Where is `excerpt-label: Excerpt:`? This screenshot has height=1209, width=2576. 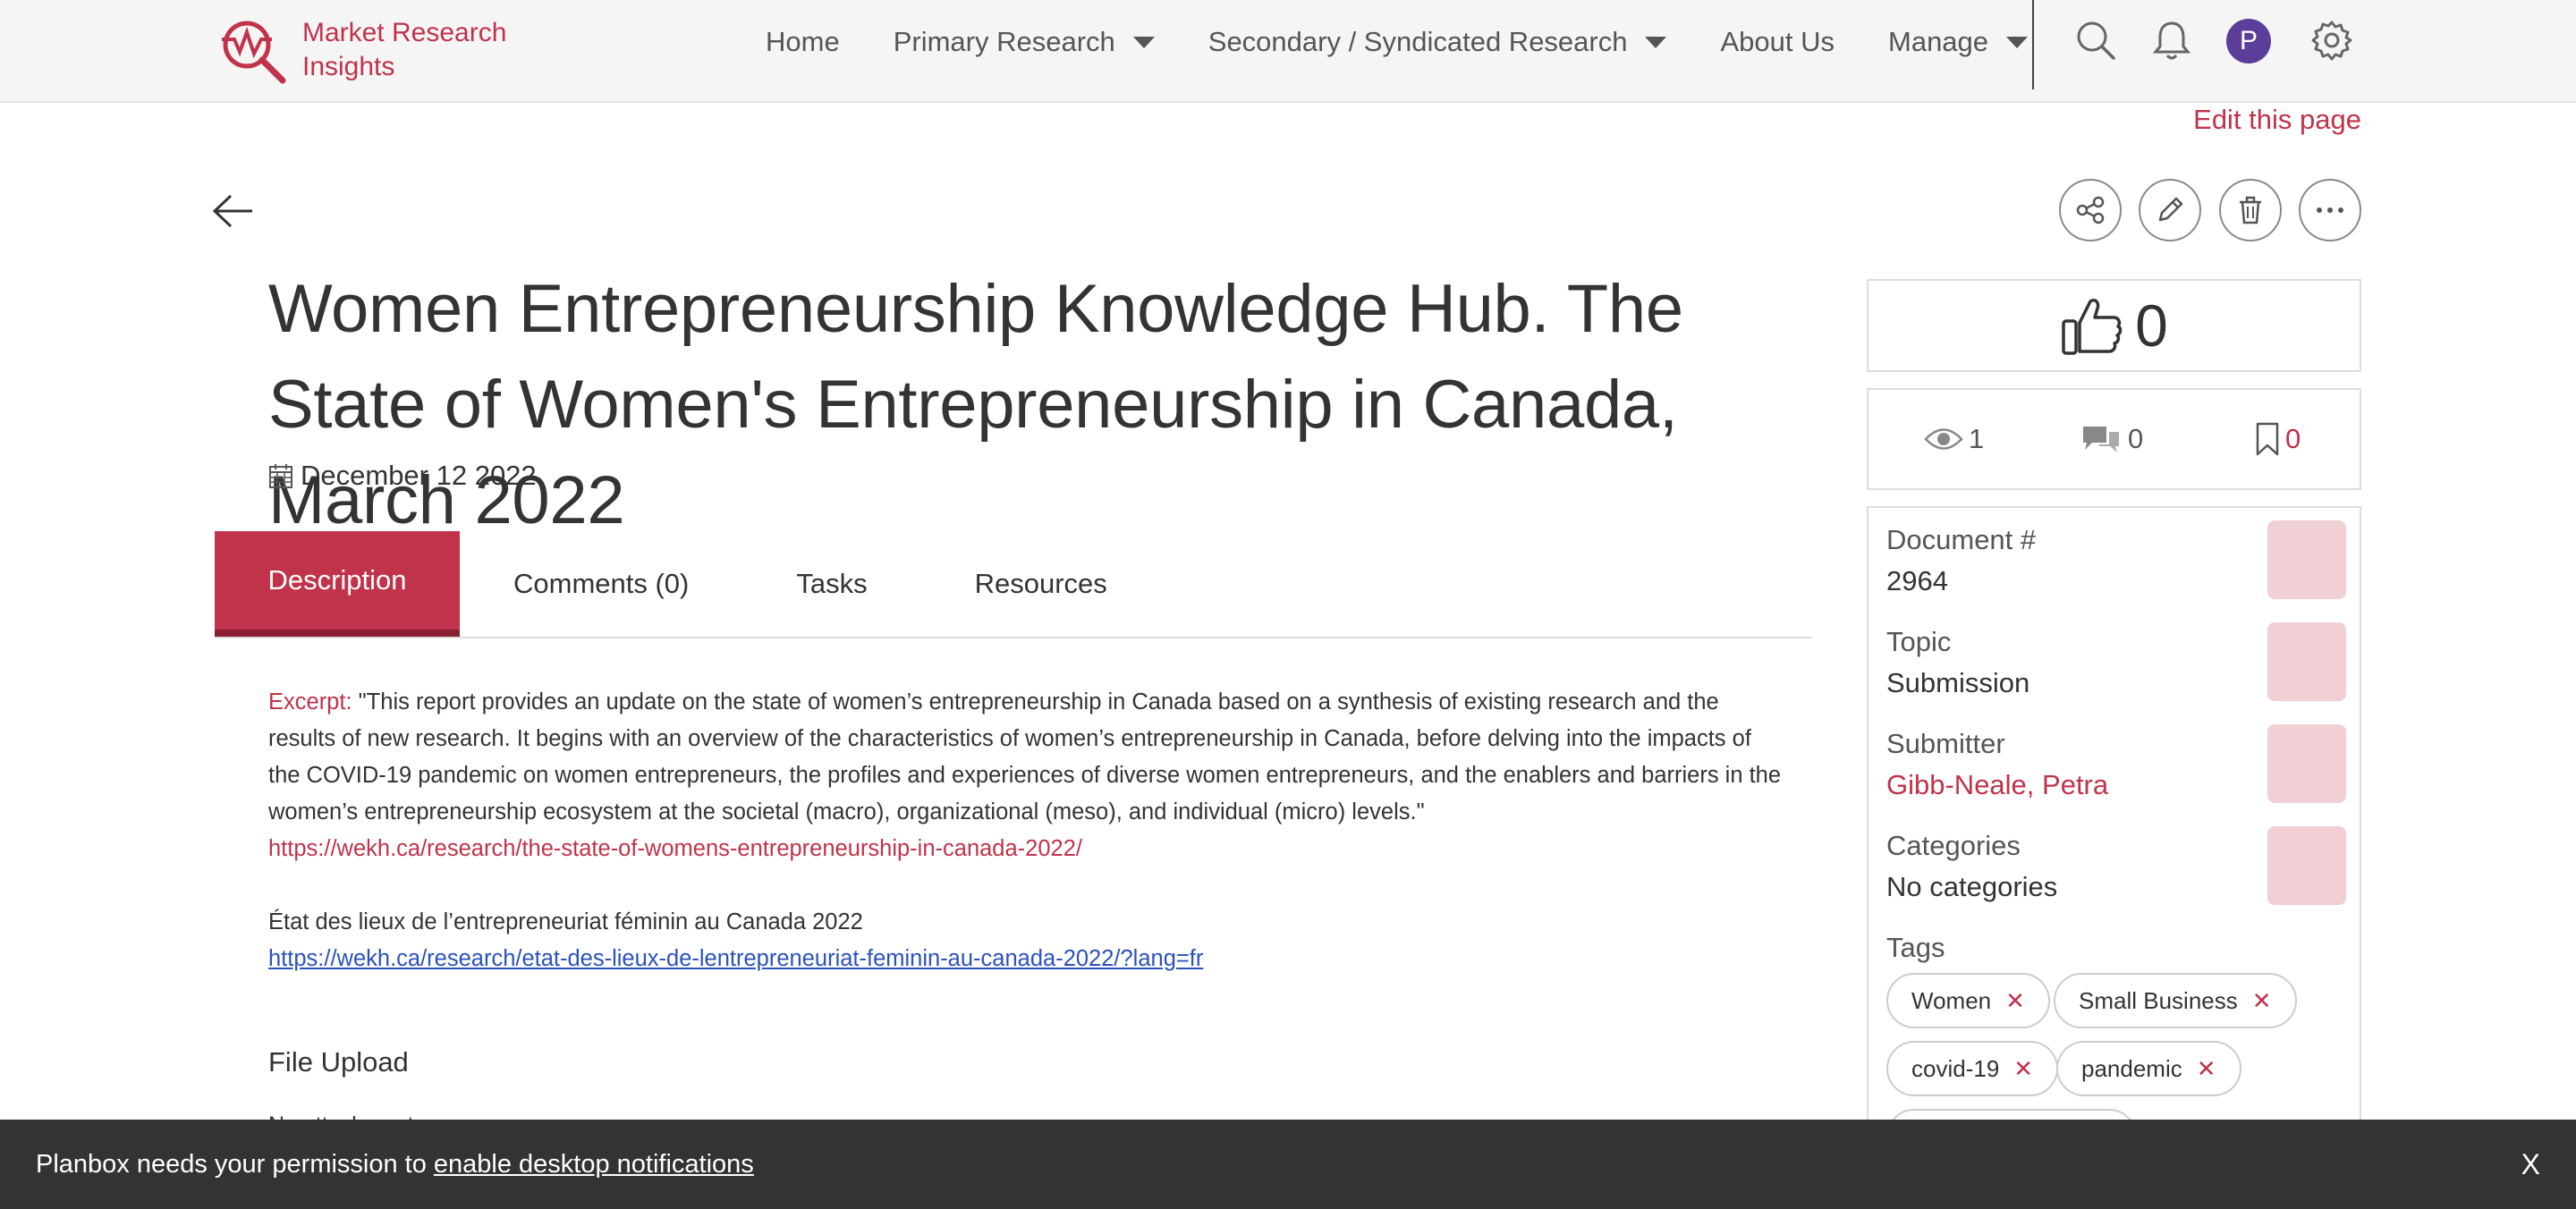
excerpt-label: Excerpt: is located at coordinates (310, 701).